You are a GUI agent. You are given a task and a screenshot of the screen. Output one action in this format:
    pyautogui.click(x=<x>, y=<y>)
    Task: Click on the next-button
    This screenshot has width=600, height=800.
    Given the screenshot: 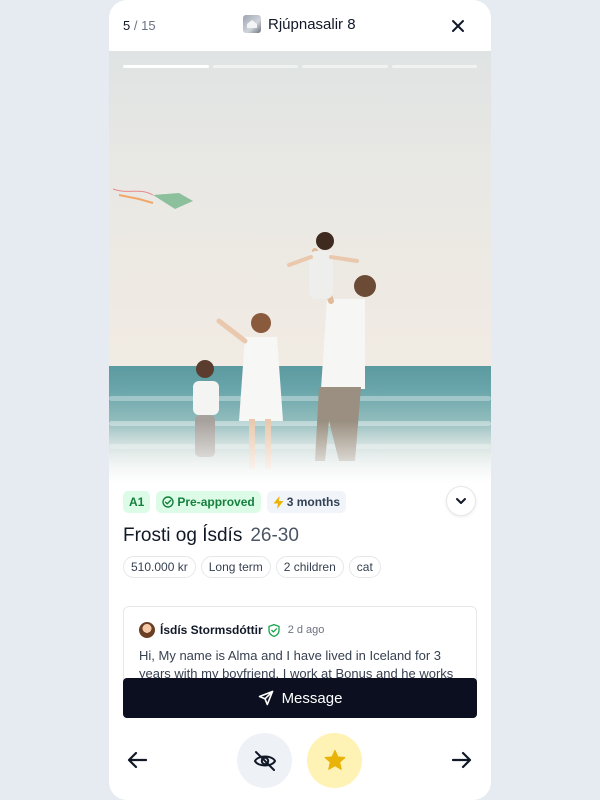 What is the action you would take?
    pyautogui.click(x=462, y=760)
    